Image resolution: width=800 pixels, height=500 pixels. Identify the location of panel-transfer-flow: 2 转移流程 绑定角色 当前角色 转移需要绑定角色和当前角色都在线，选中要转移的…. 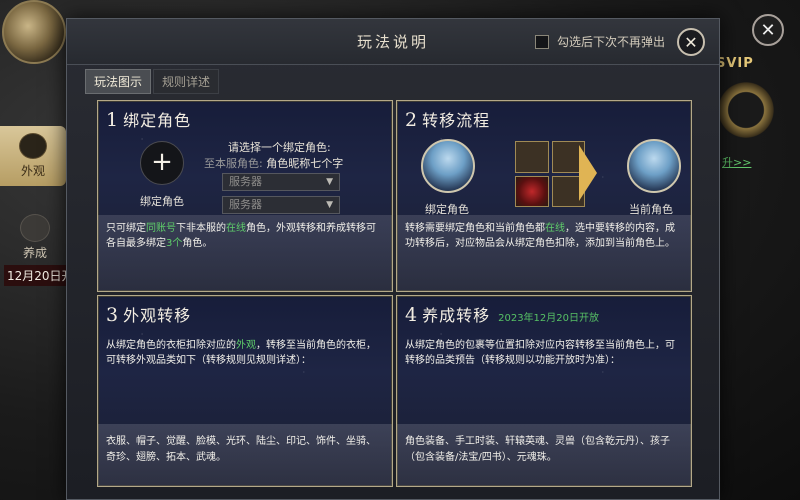
(544, 196).